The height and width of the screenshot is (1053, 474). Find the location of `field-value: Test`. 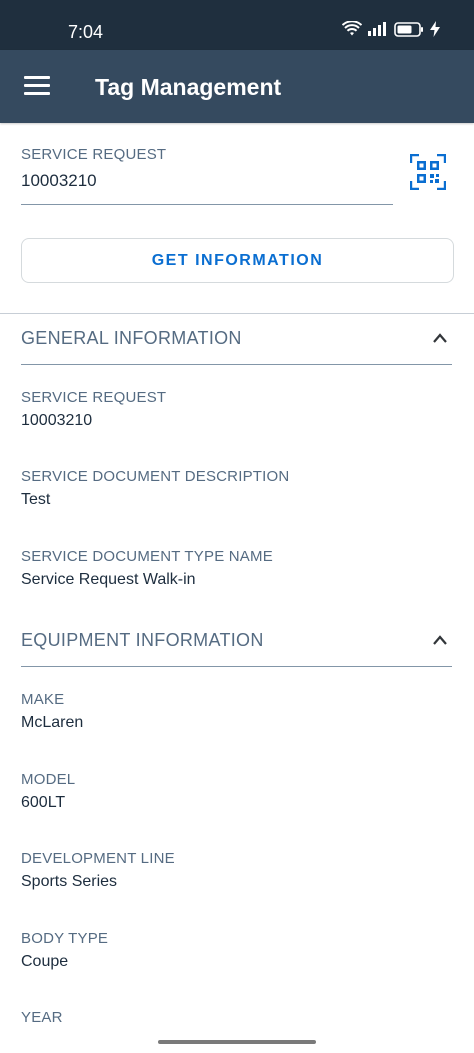

field-value: Test is located at coordinates (36, 499).